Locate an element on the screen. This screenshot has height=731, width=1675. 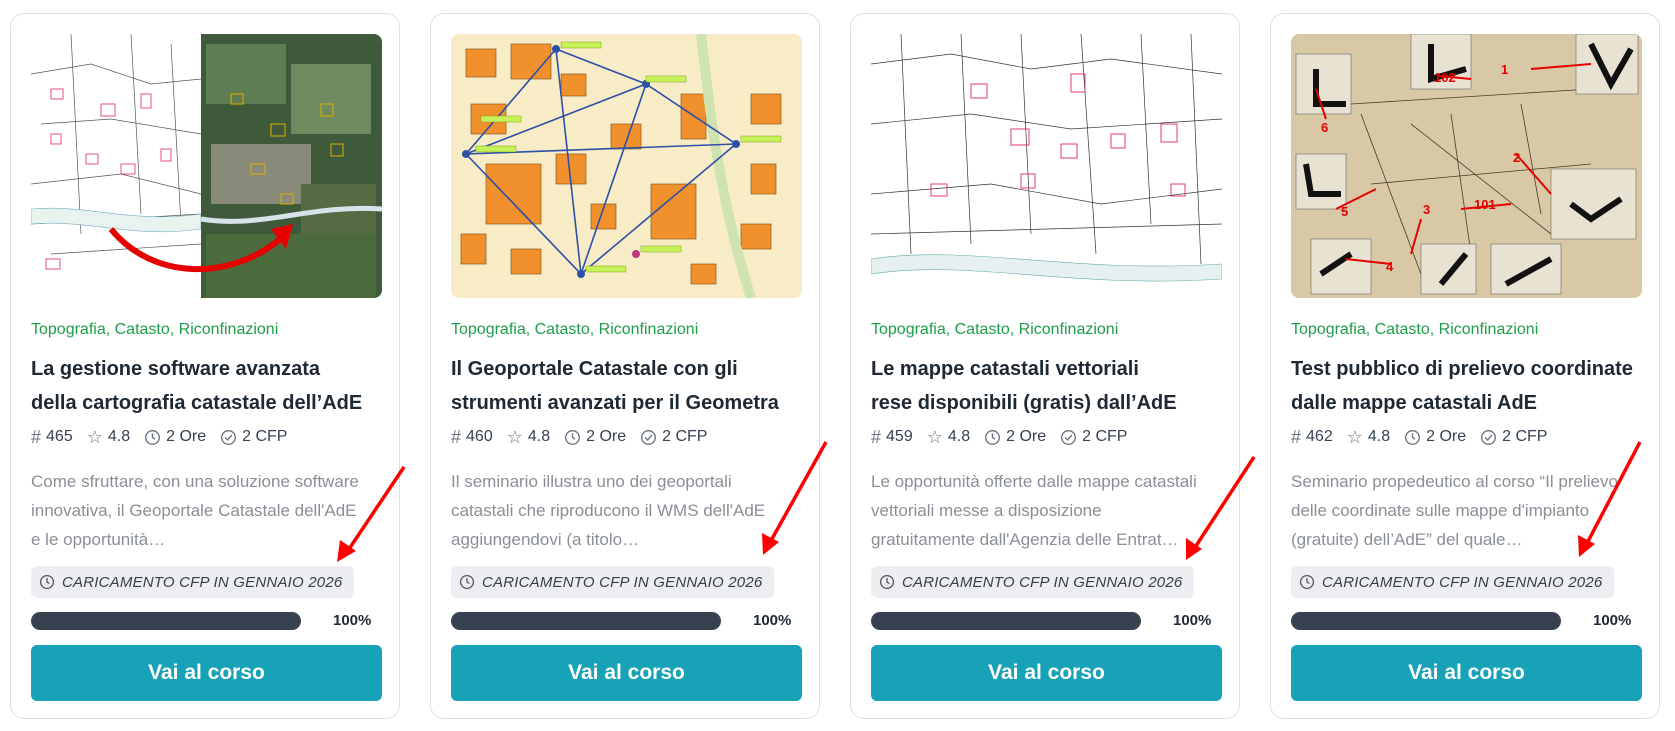
course-meta: #462 ☆ 4.8 2 Ore 2 CFP is located at coordinates (1426, 437).